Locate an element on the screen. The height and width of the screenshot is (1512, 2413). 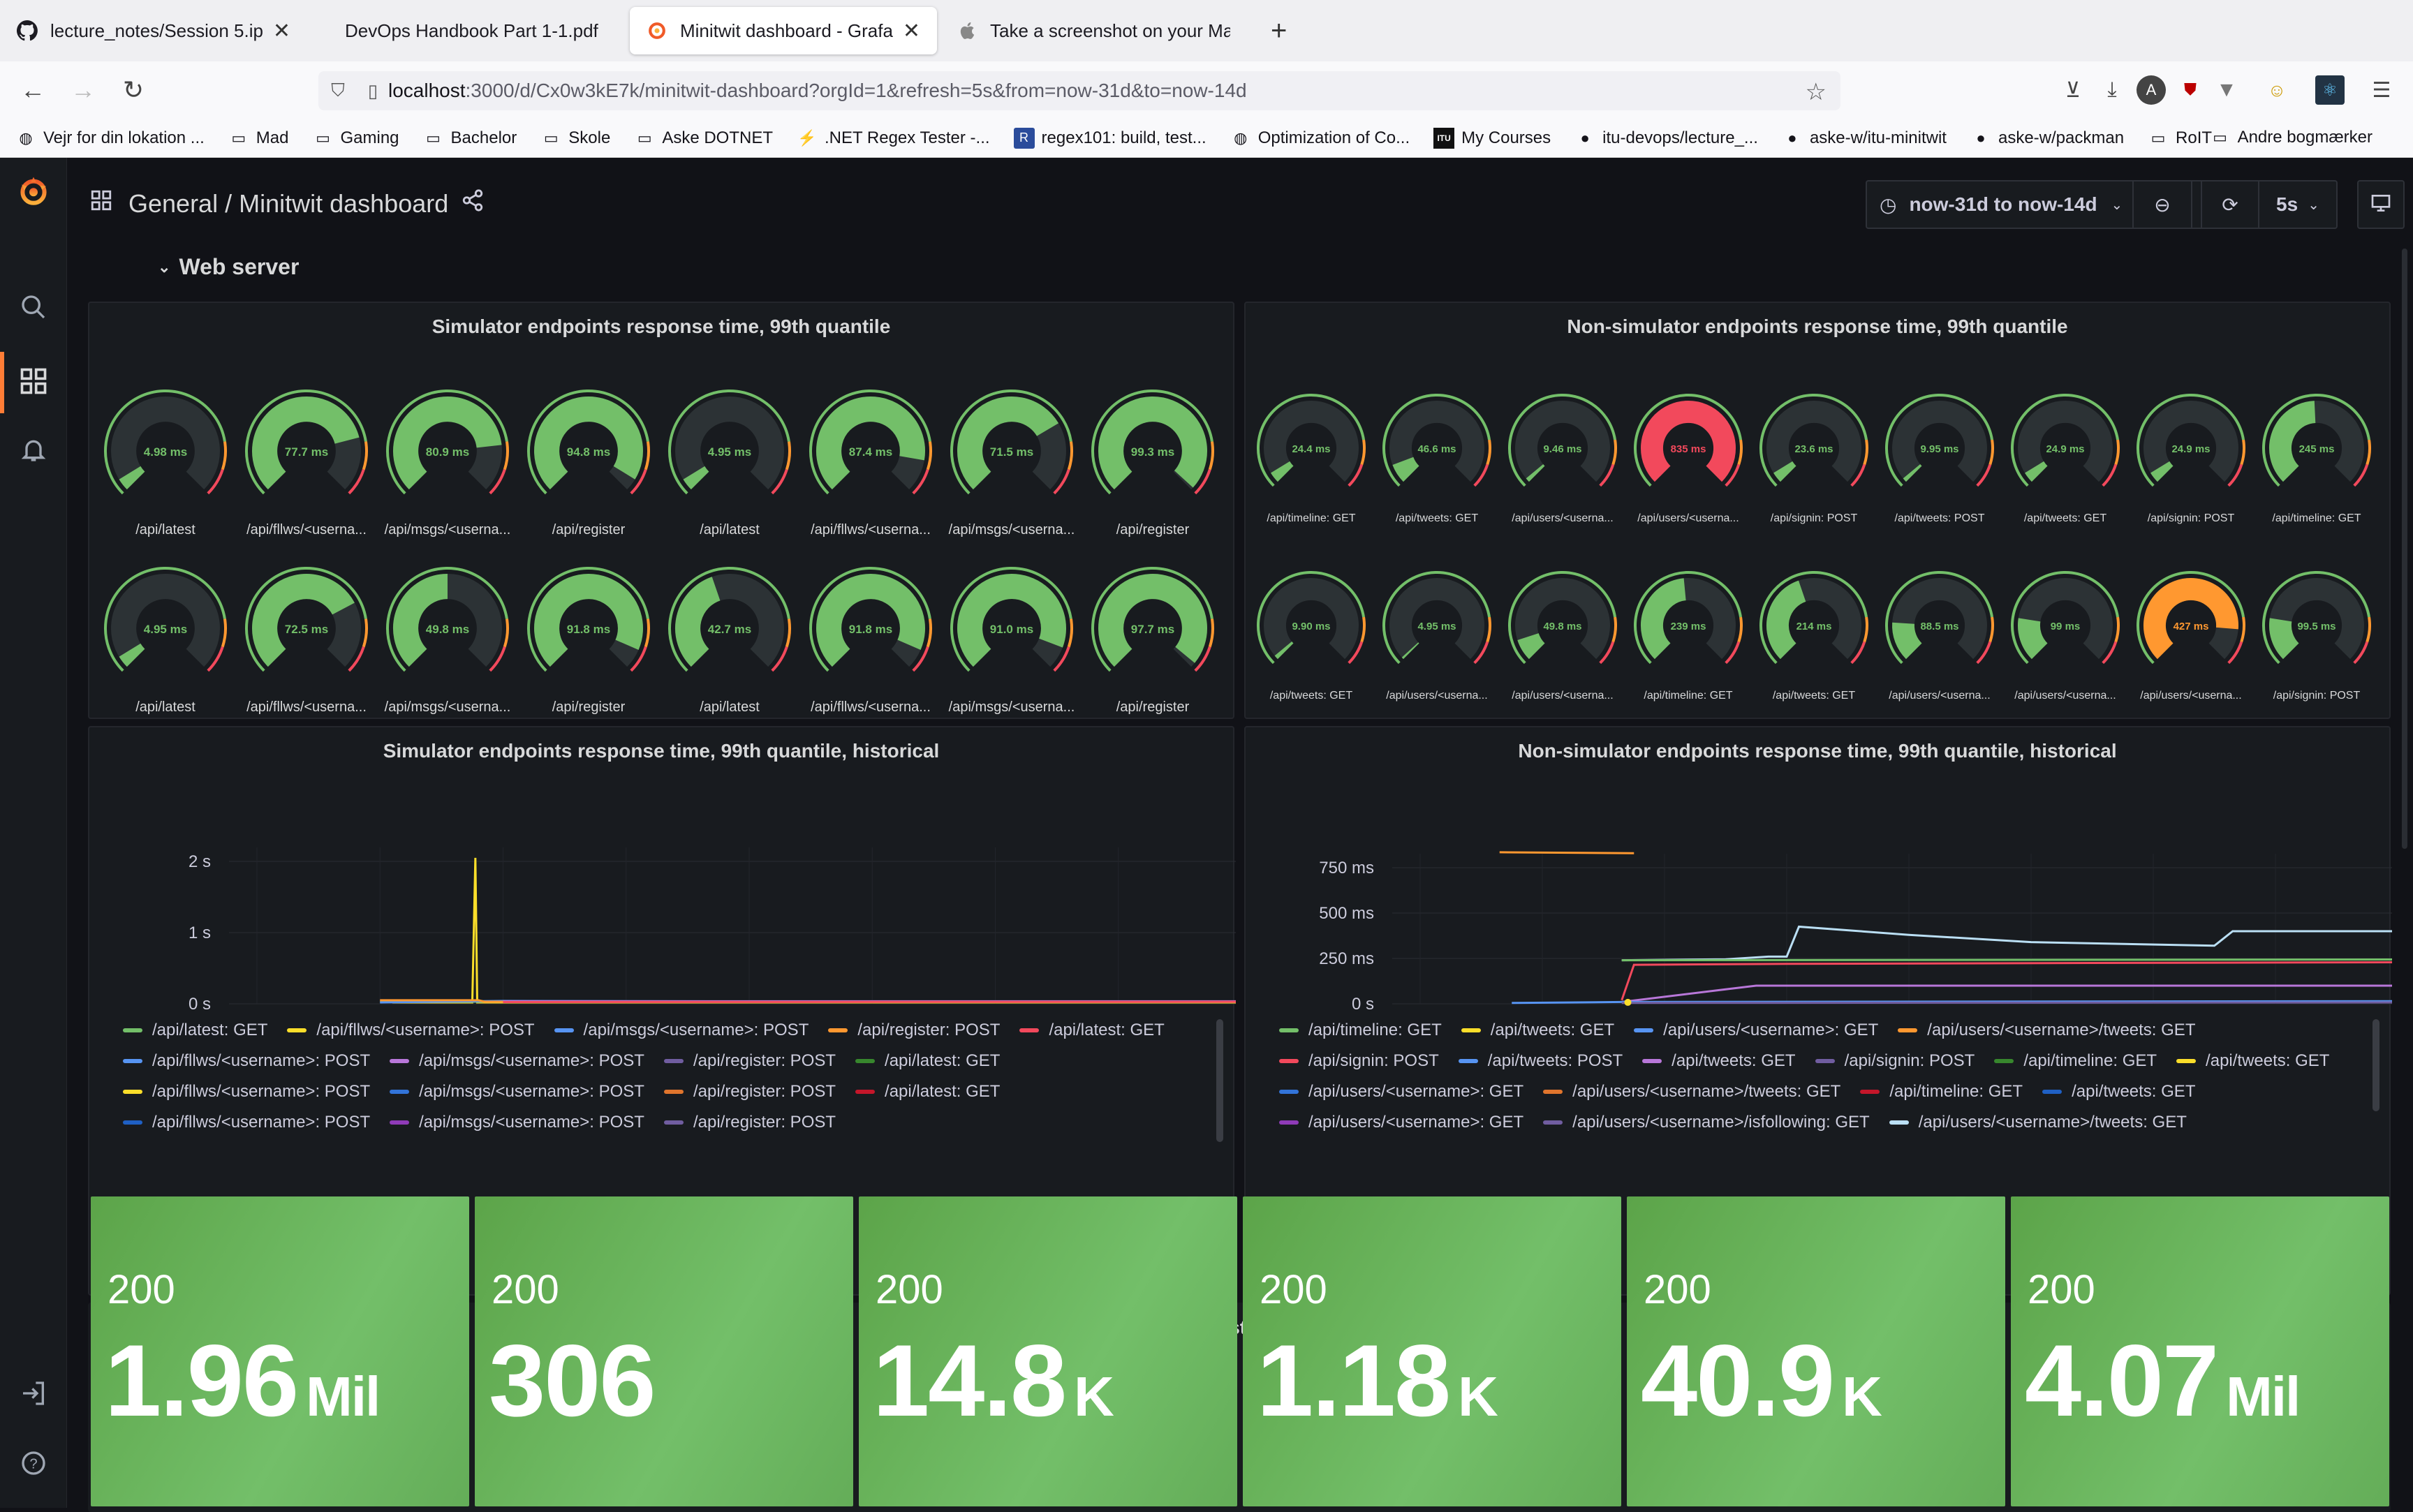
refresh-interval-picker: 5s ⌄ is located at coordinates (2297, 204).